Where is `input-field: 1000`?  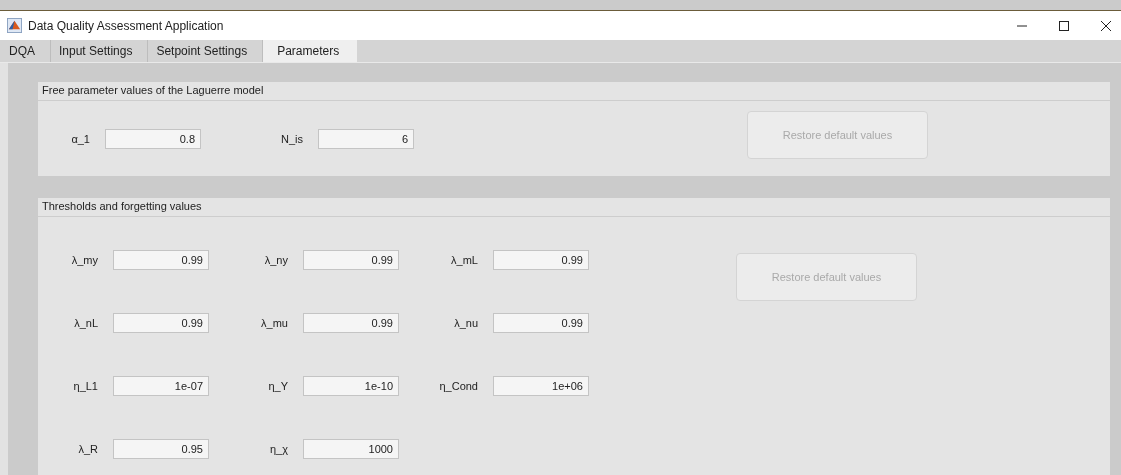 input-field: 1000 is located at coordinates (351, 449).